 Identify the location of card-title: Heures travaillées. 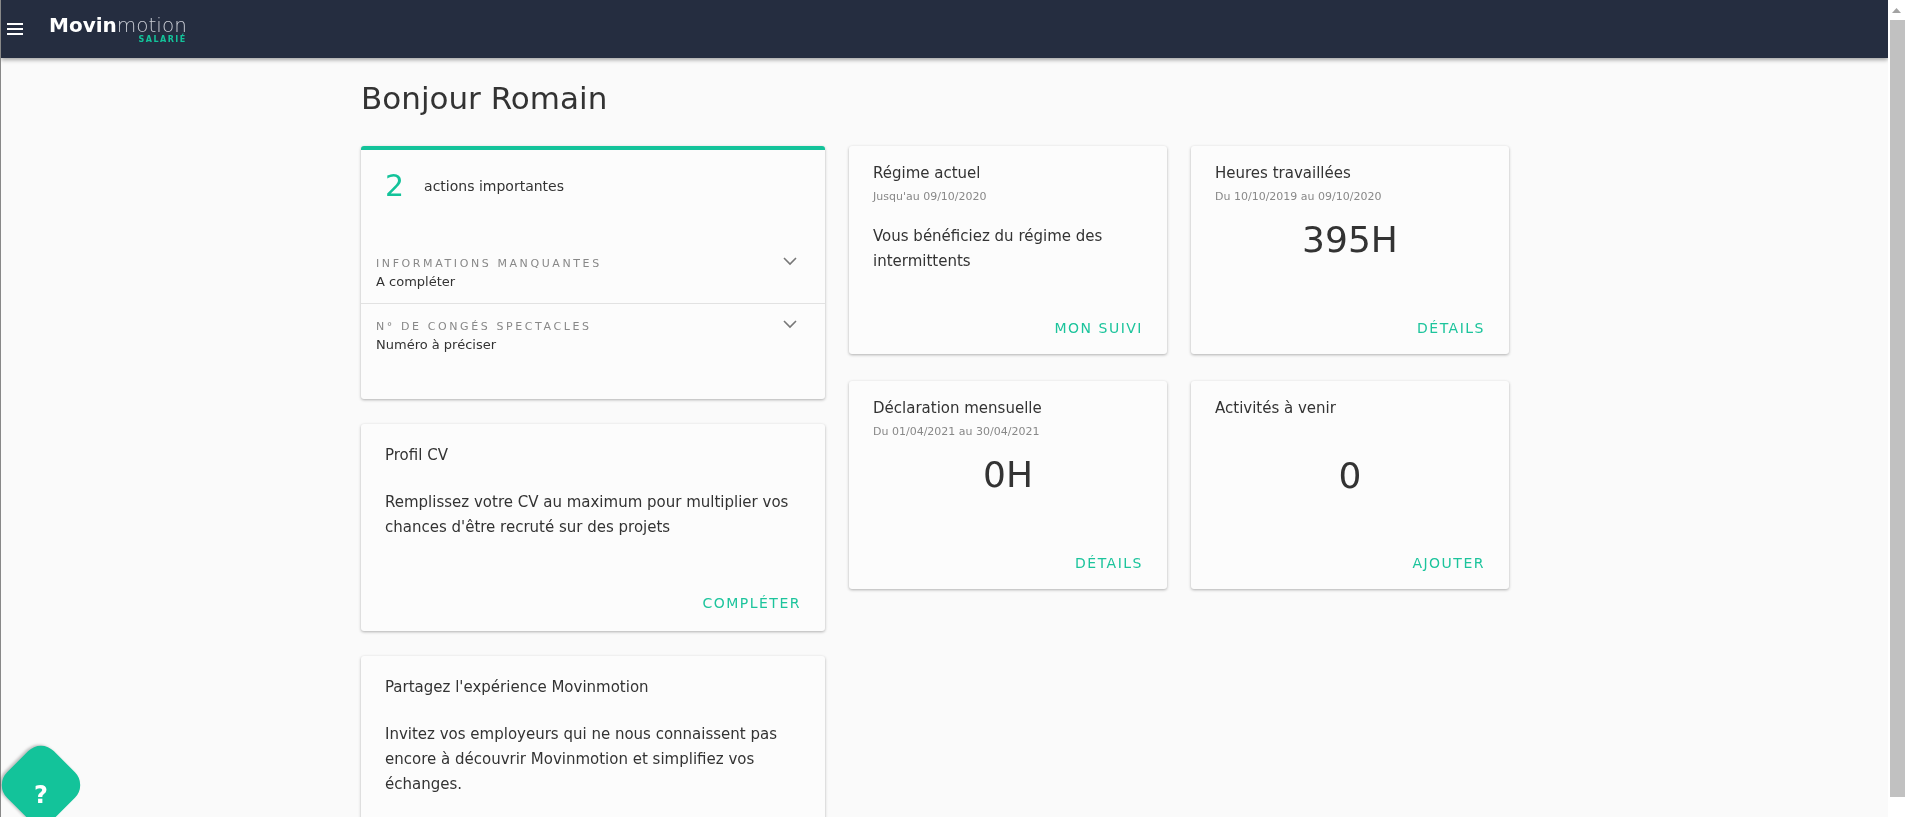
(1283, 173).